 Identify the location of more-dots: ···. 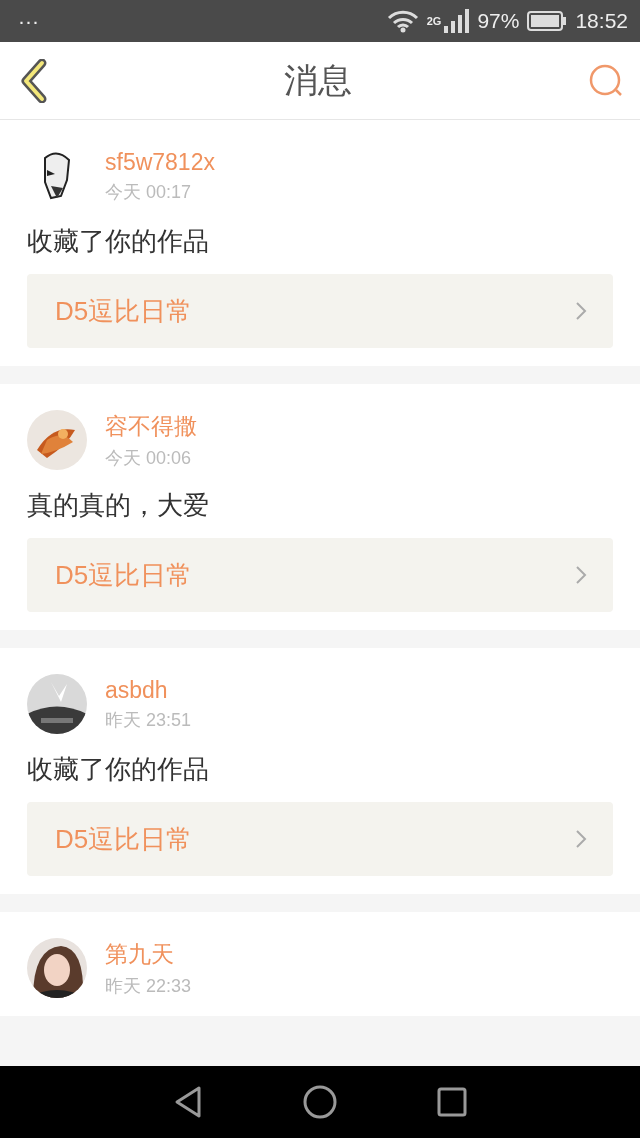
(28, 21).